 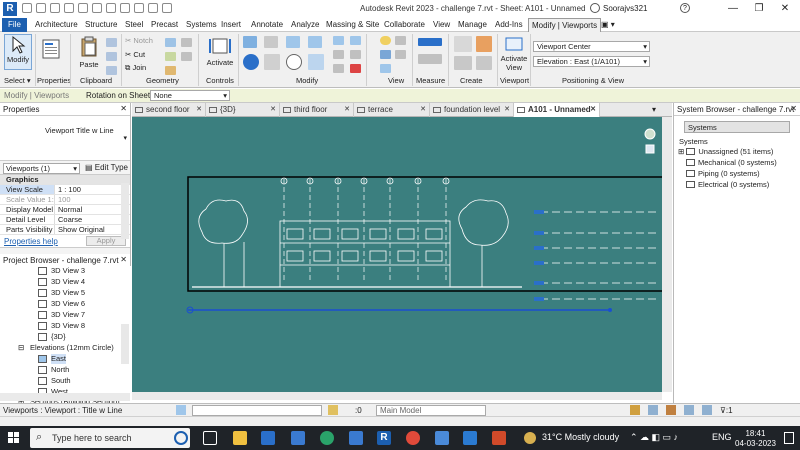 What do you see at coordinates (689, 410) in the screenshot?
I see `select-by-face-icon` at bounding box center [689, 410].